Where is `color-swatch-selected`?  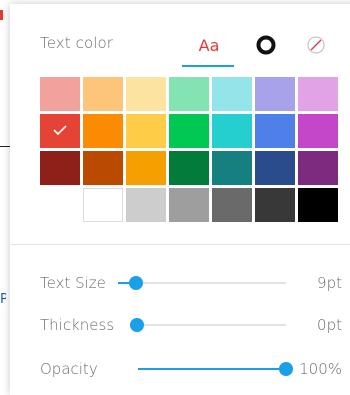 color-swatch-selected is located at coordinates (60, 131).